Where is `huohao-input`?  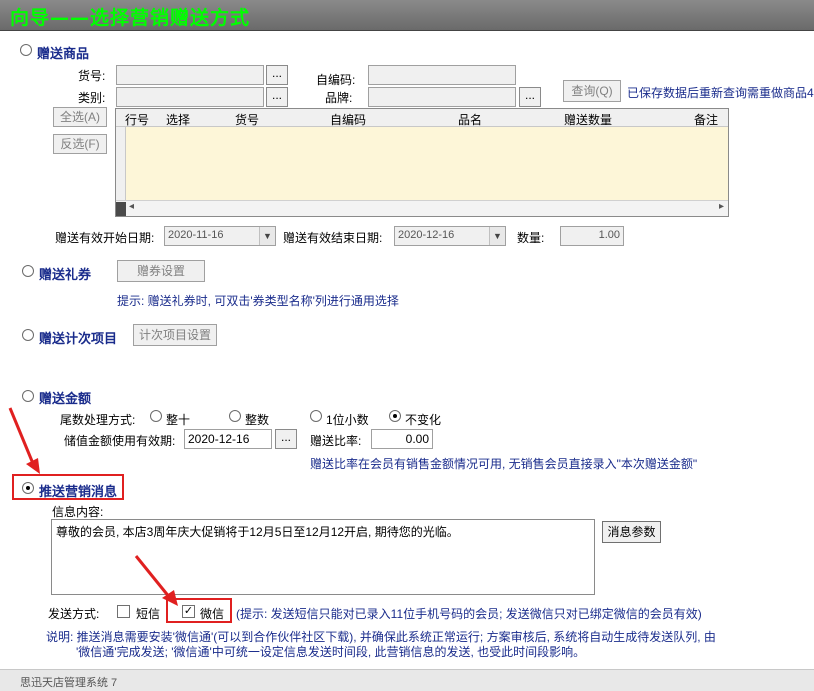 huohao-input is located at coordinates (190, 75).